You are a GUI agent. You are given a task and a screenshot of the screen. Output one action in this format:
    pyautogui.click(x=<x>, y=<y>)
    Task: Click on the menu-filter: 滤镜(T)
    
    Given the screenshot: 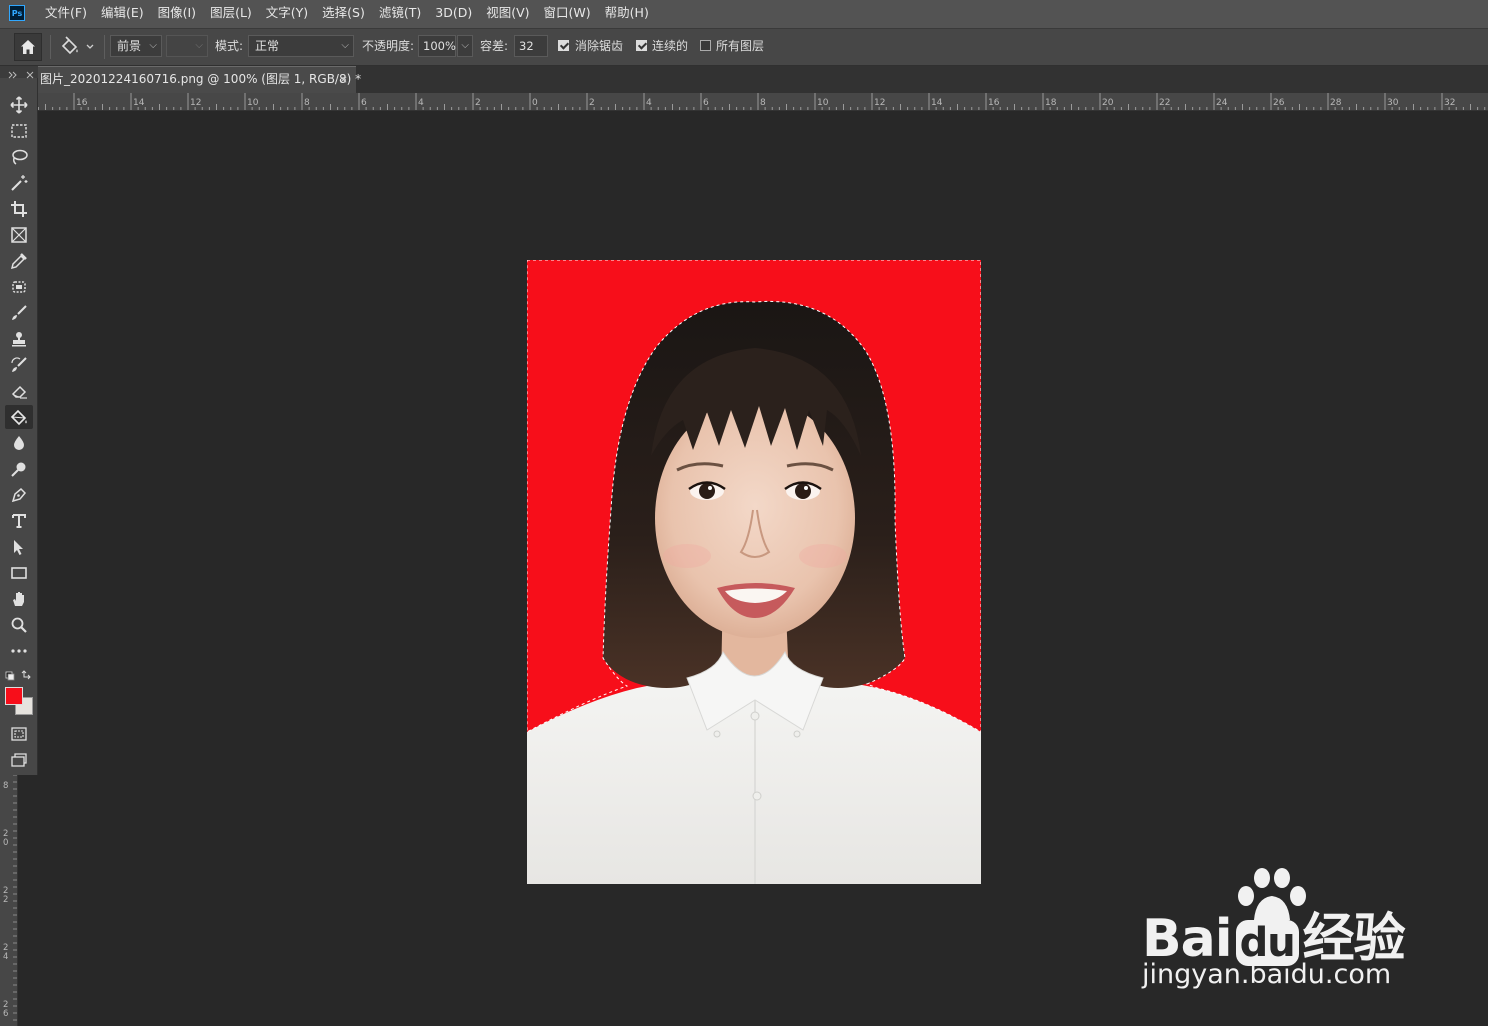 What is the action you would take?
    pyautogui.click(x=400, y=14)
    